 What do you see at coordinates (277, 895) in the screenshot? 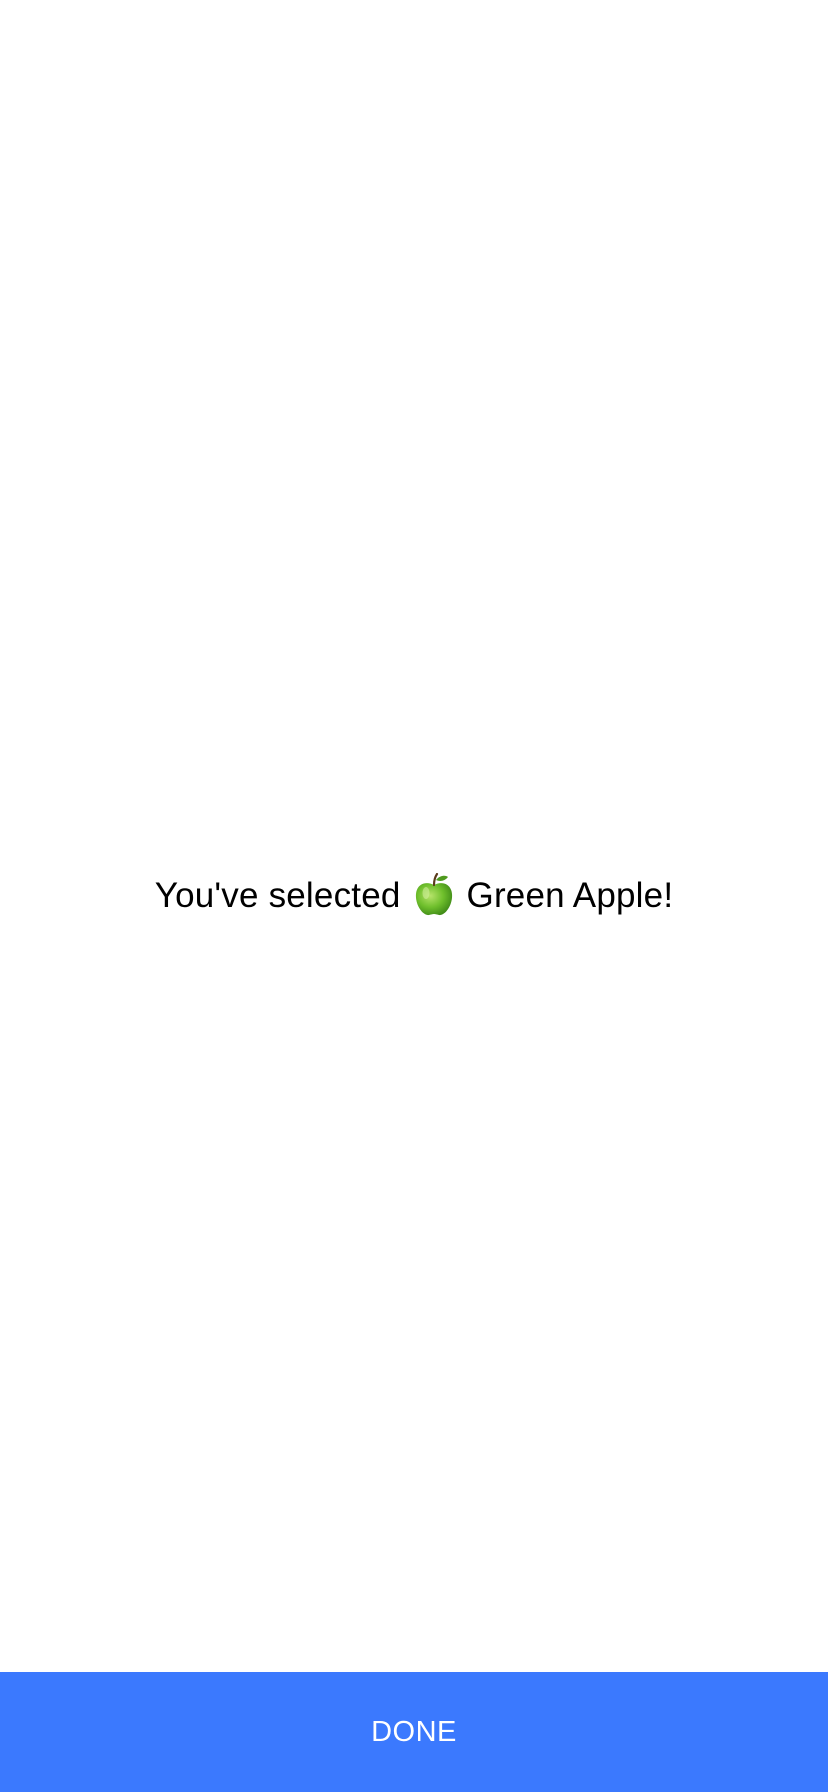
I see `message-prefix: You've selected` at bounding box center [277, 895].